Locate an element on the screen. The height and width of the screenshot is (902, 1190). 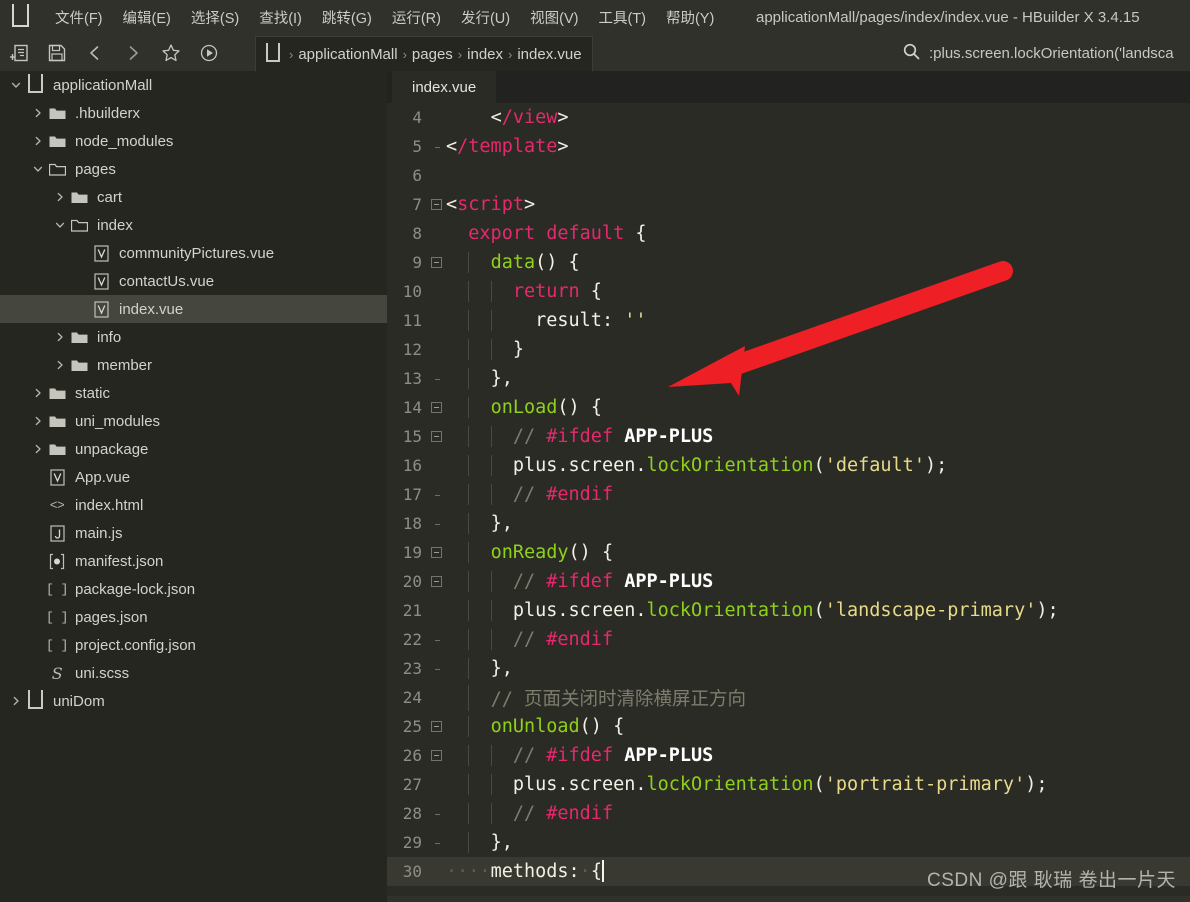
code-line-18: 18 }, is located at coordinates (788, 523).